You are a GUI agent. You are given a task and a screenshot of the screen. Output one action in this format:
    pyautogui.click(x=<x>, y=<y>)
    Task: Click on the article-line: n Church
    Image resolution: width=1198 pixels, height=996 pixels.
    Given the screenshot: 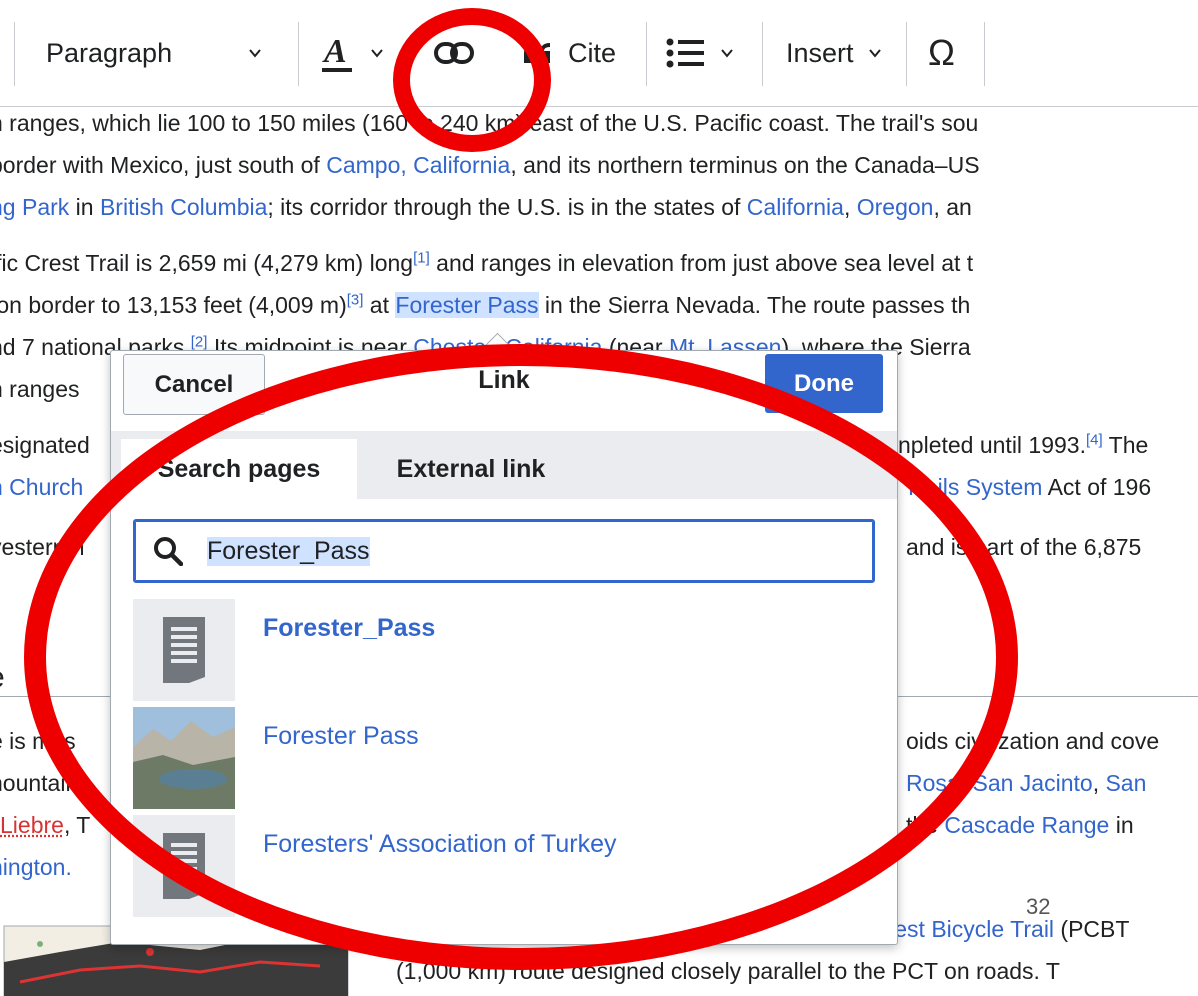 What is the action you would take?
    pyautogui.click(x=41, y=487)
    